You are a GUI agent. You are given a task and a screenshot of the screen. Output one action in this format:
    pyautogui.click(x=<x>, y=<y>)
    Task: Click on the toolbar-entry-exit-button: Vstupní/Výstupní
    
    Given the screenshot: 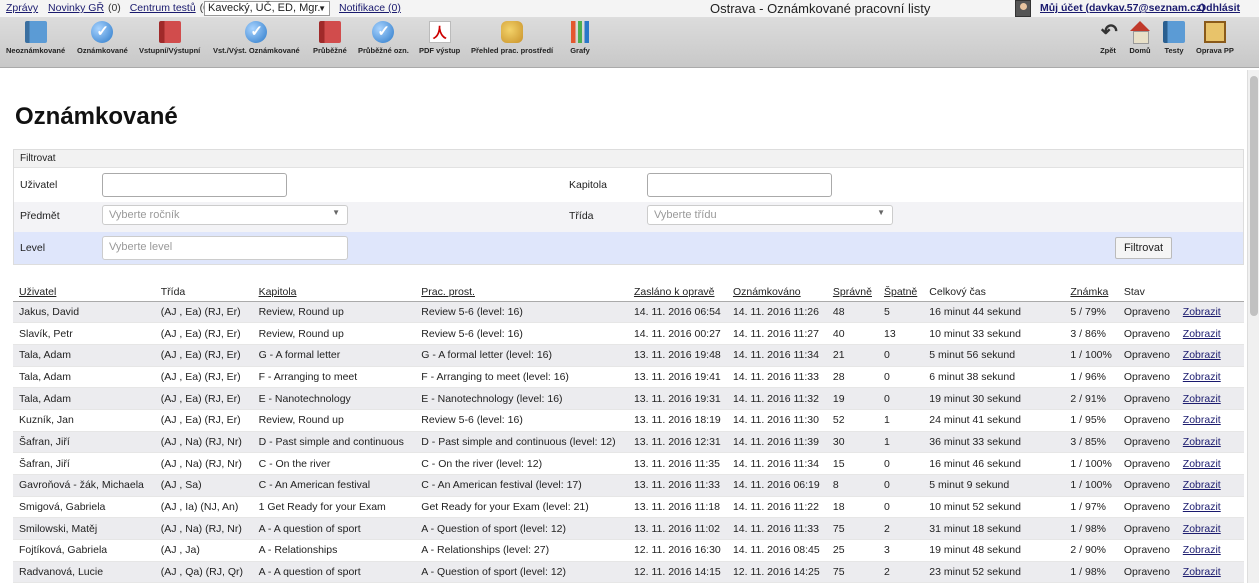 What is the action you would take?
    pyautogui.click(x=169, y=38)
    